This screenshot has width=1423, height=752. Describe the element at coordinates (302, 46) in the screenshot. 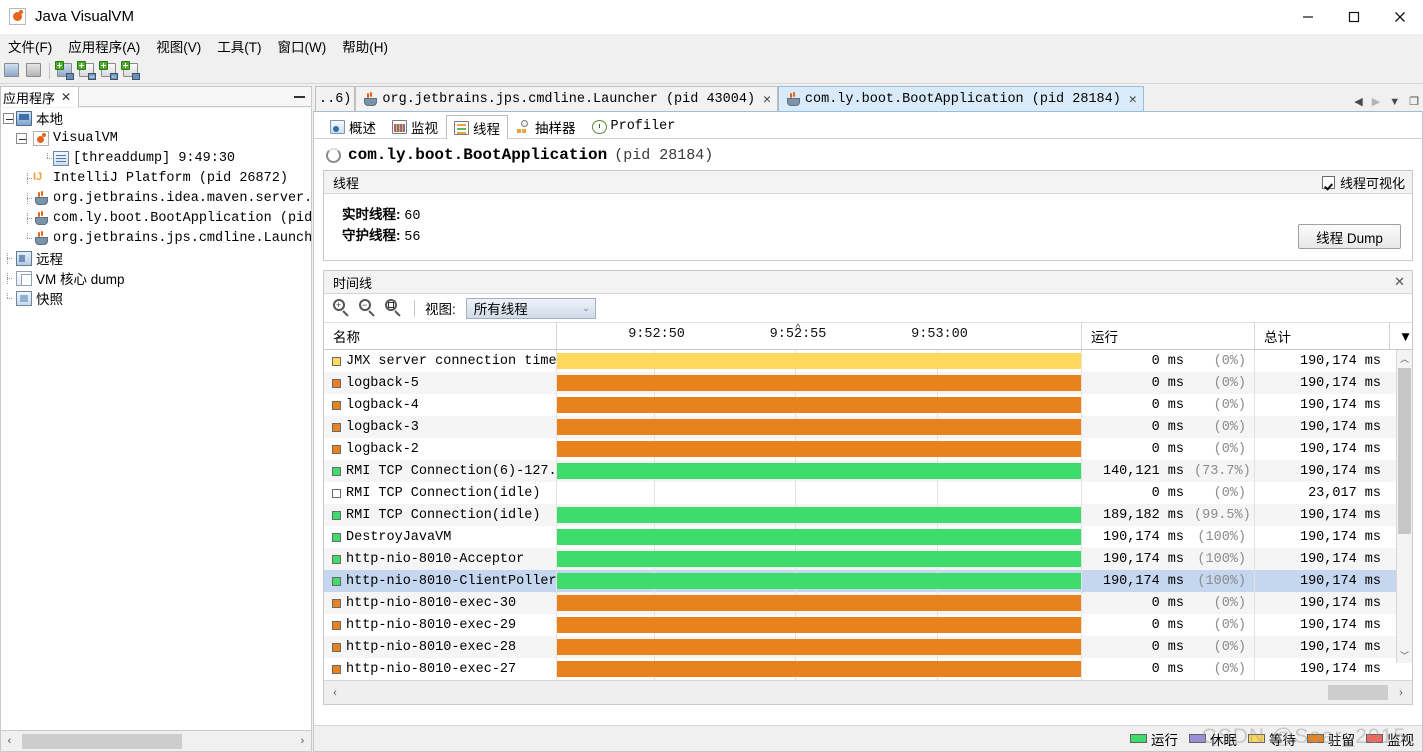

I see `menu-window: 窗口(W)` at that location.